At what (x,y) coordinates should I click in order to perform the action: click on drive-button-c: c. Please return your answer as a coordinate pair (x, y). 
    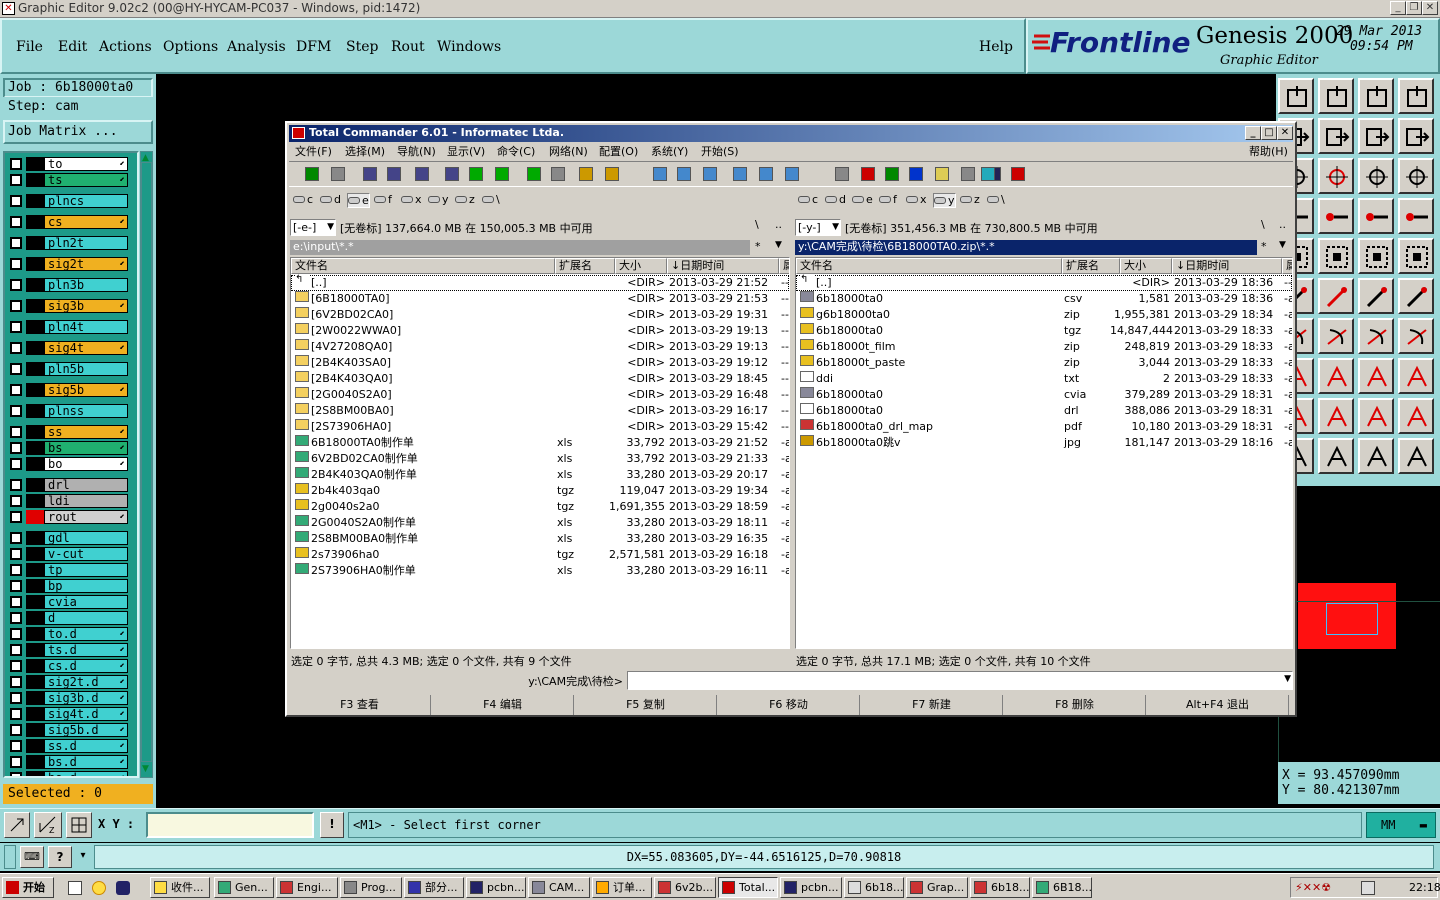
    Looking at the image, I should click on (808, 199).